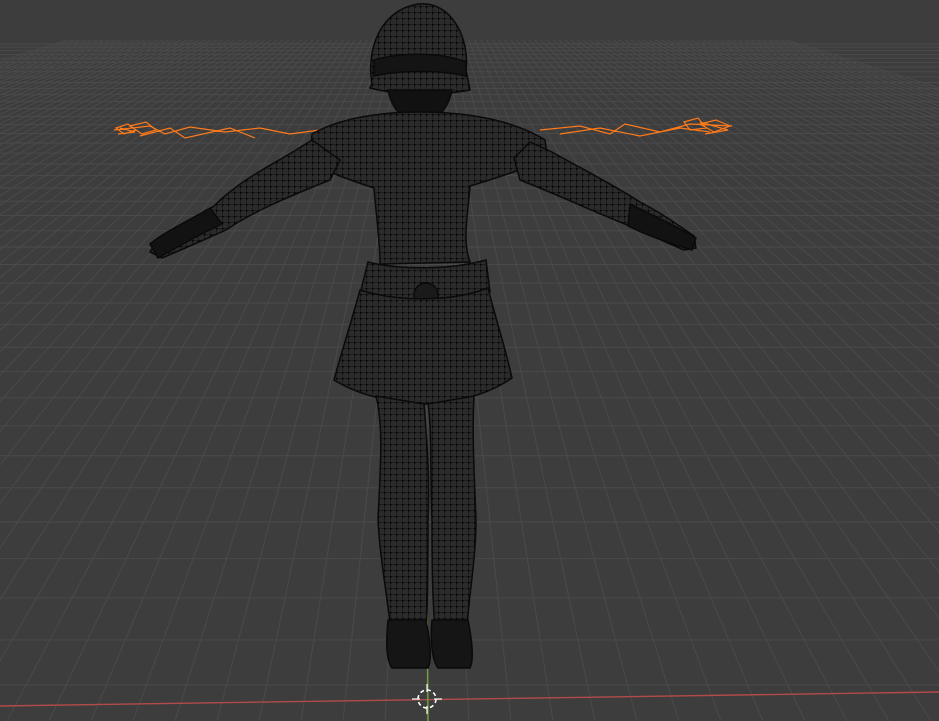  What do you see at coordinates (408, 644) in the screenshot?
I see `mesh-boot-left` at bounding box center [408, 644].